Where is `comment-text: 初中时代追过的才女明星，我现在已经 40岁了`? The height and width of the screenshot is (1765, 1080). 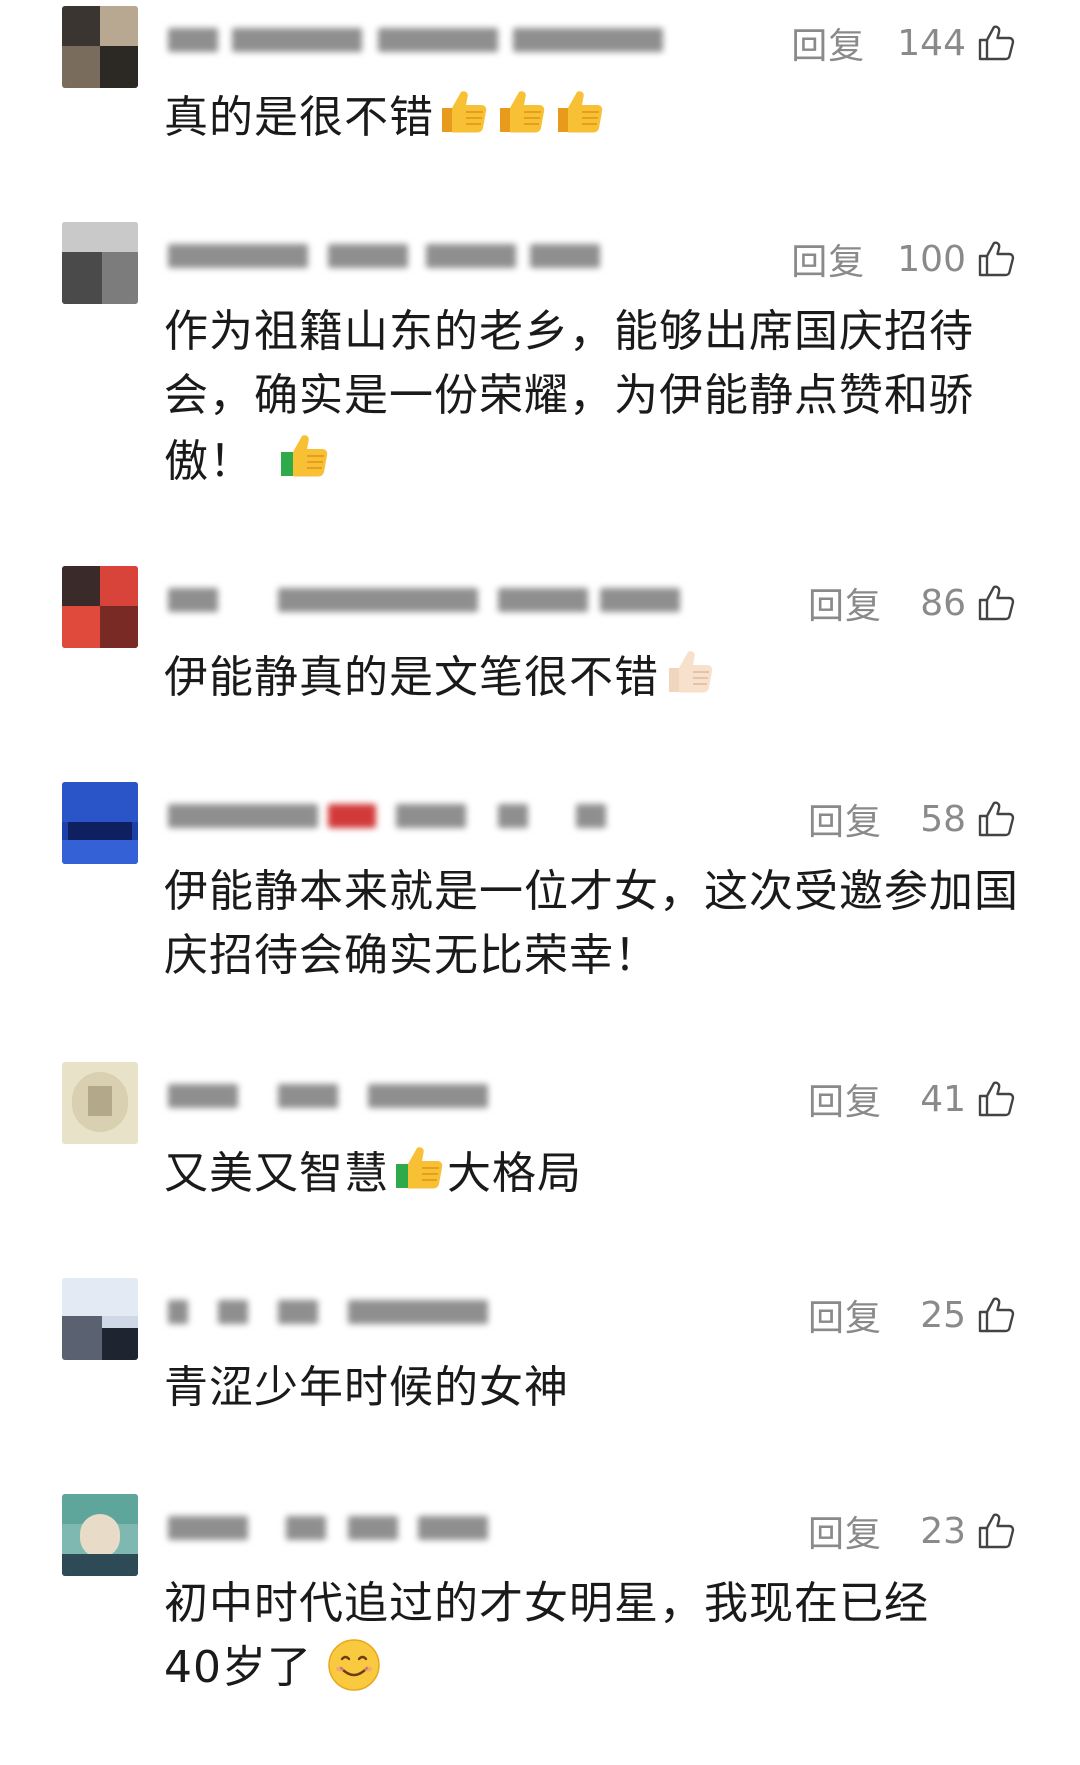
comment-text: 初中时代追过的才女明星，我现在已经 40岁了 is located at coordinates (593, 1636).